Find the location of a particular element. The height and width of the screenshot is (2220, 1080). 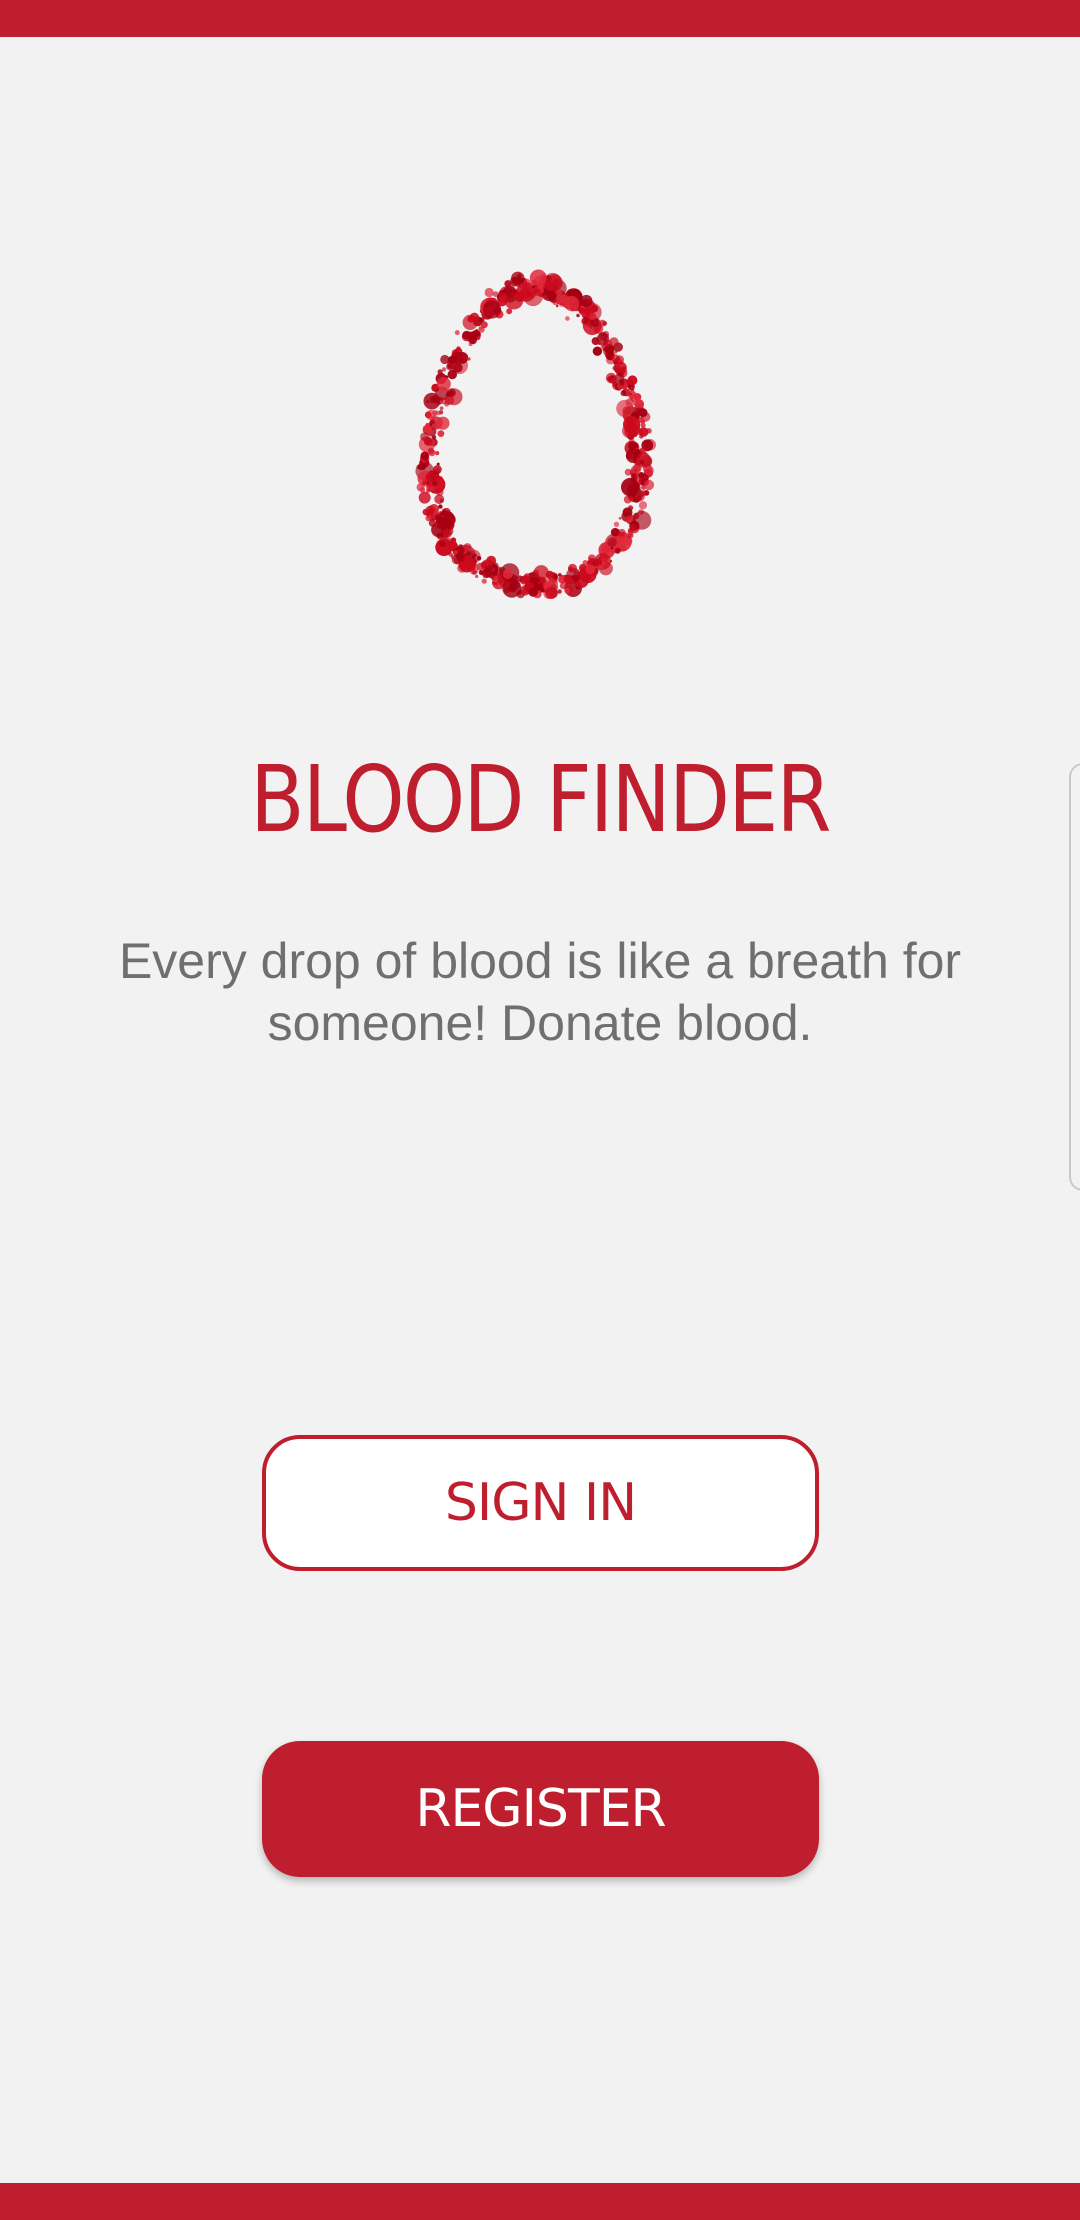

register-button: REGISTER is located at coordinates (540, 1809).